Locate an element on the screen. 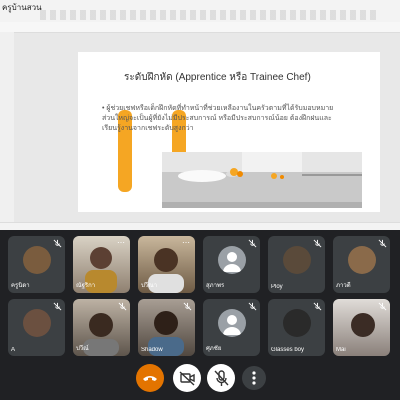 This screenshot has width=400, height=400. mic-toggle-button is located at coordinates (221, 378).